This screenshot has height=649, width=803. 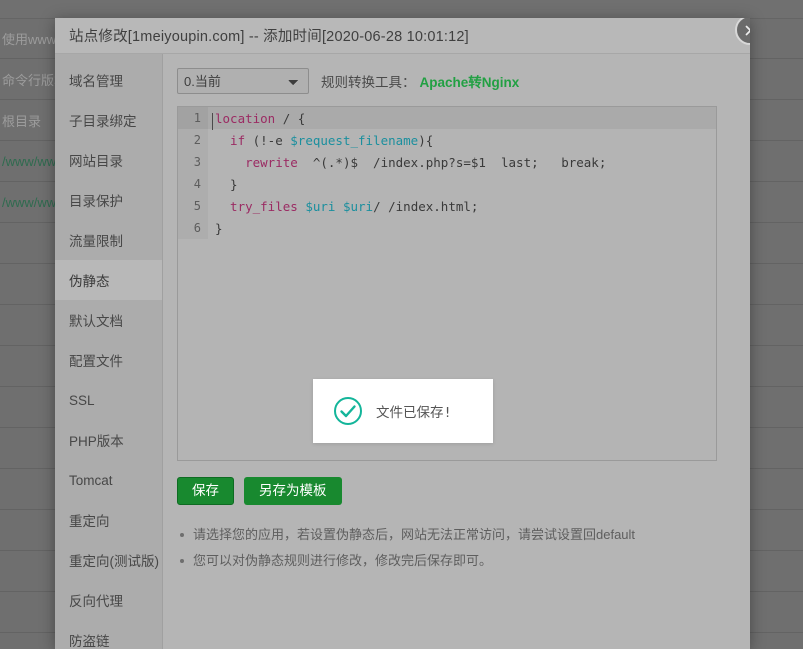 I want to click on line-number: 4, so click(x=193, y=184).